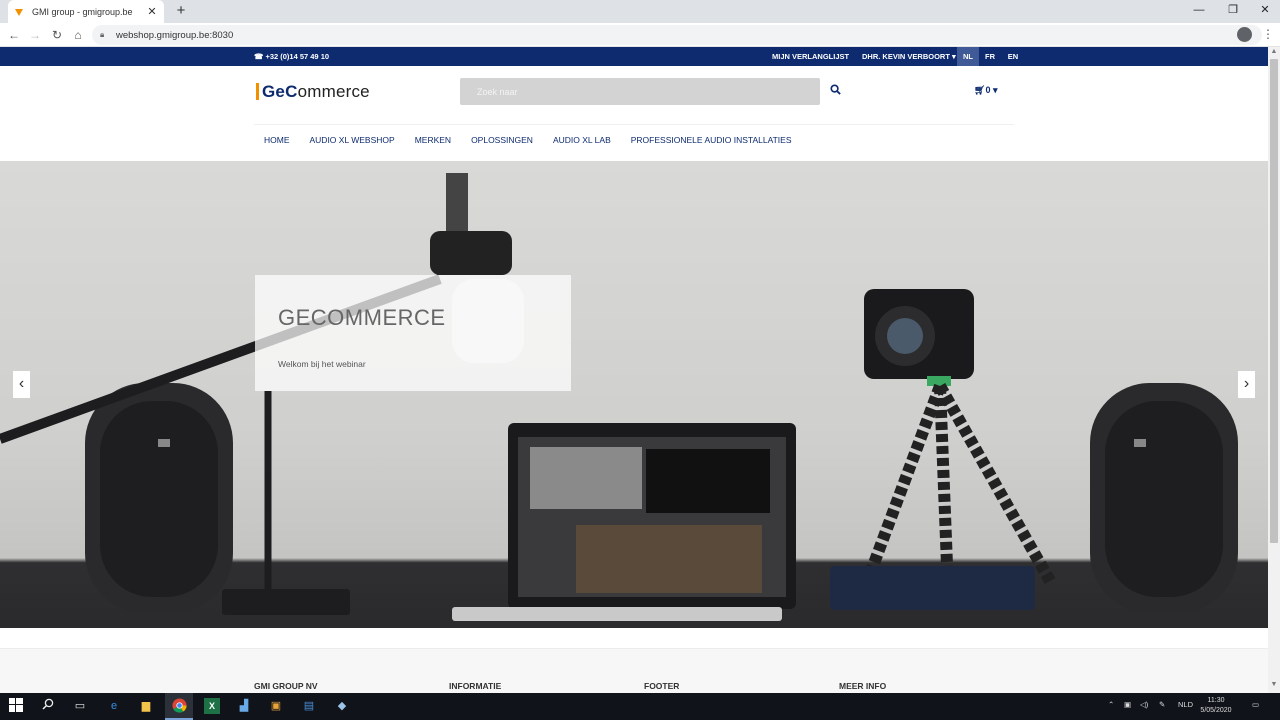 This screenshot has height=720, width=1280. What do you see at coordinates (82, 11) in the screenshot?
I see `tab-title: GMI group - gmigroup.be` at bounding box center [82, 11].